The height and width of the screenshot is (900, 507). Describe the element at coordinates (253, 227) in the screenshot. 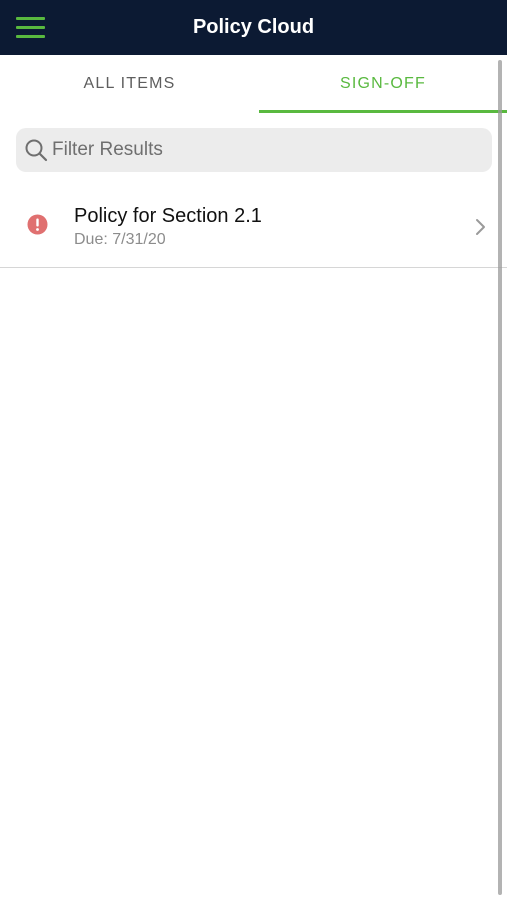

I see `list-item: Policy for Section 2.1 Due: 7/31/20` at that location.